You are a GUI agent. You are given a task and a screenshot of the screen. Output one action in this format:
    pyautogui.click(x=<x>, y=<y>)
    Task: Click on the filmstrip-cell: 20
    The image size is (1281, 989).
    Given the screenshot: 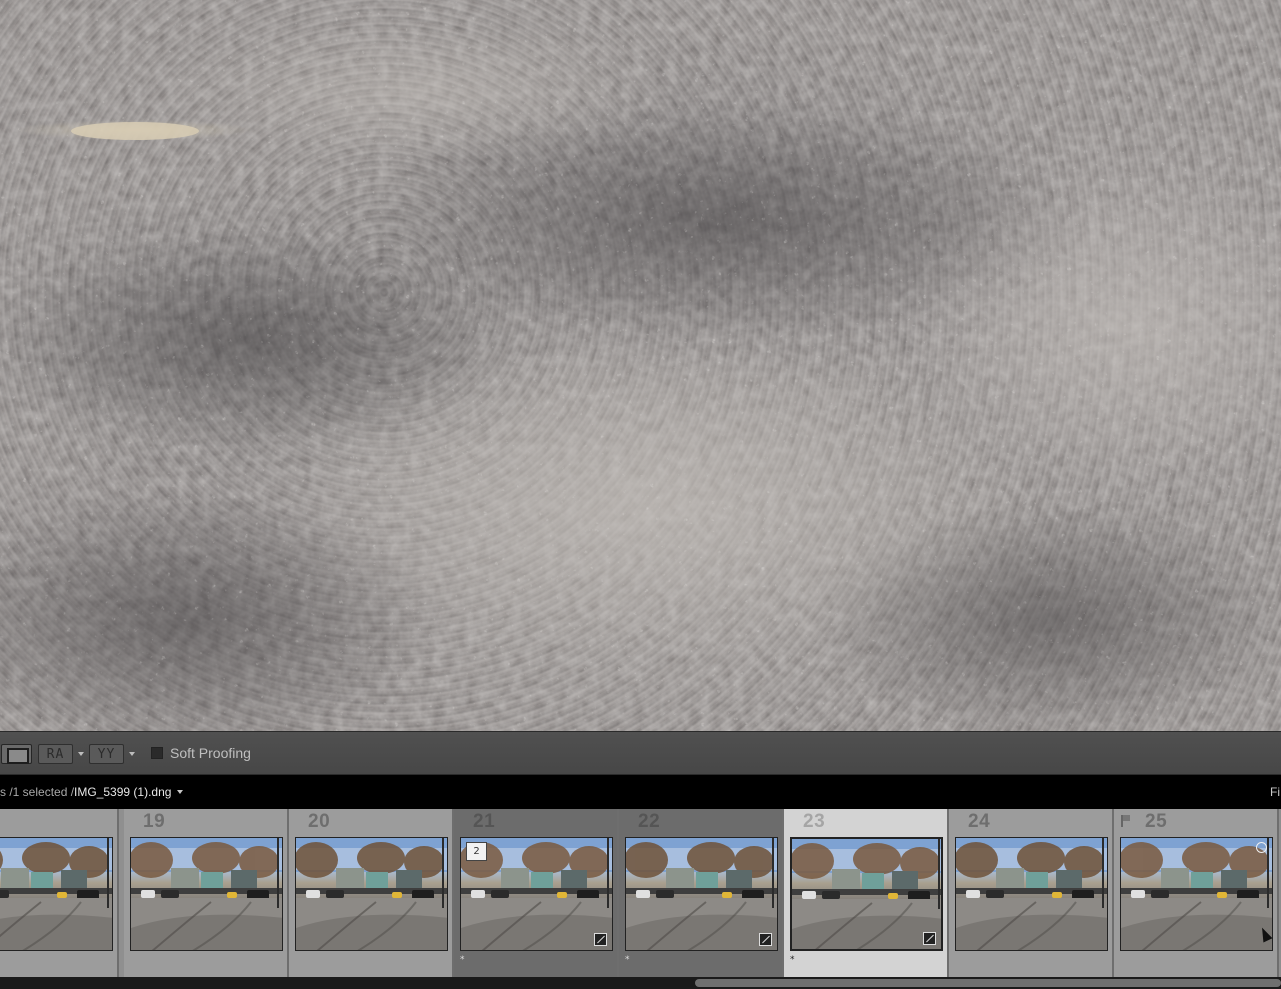 What is the action you would take?
    pyautogui.click(x=371, y=893)
    